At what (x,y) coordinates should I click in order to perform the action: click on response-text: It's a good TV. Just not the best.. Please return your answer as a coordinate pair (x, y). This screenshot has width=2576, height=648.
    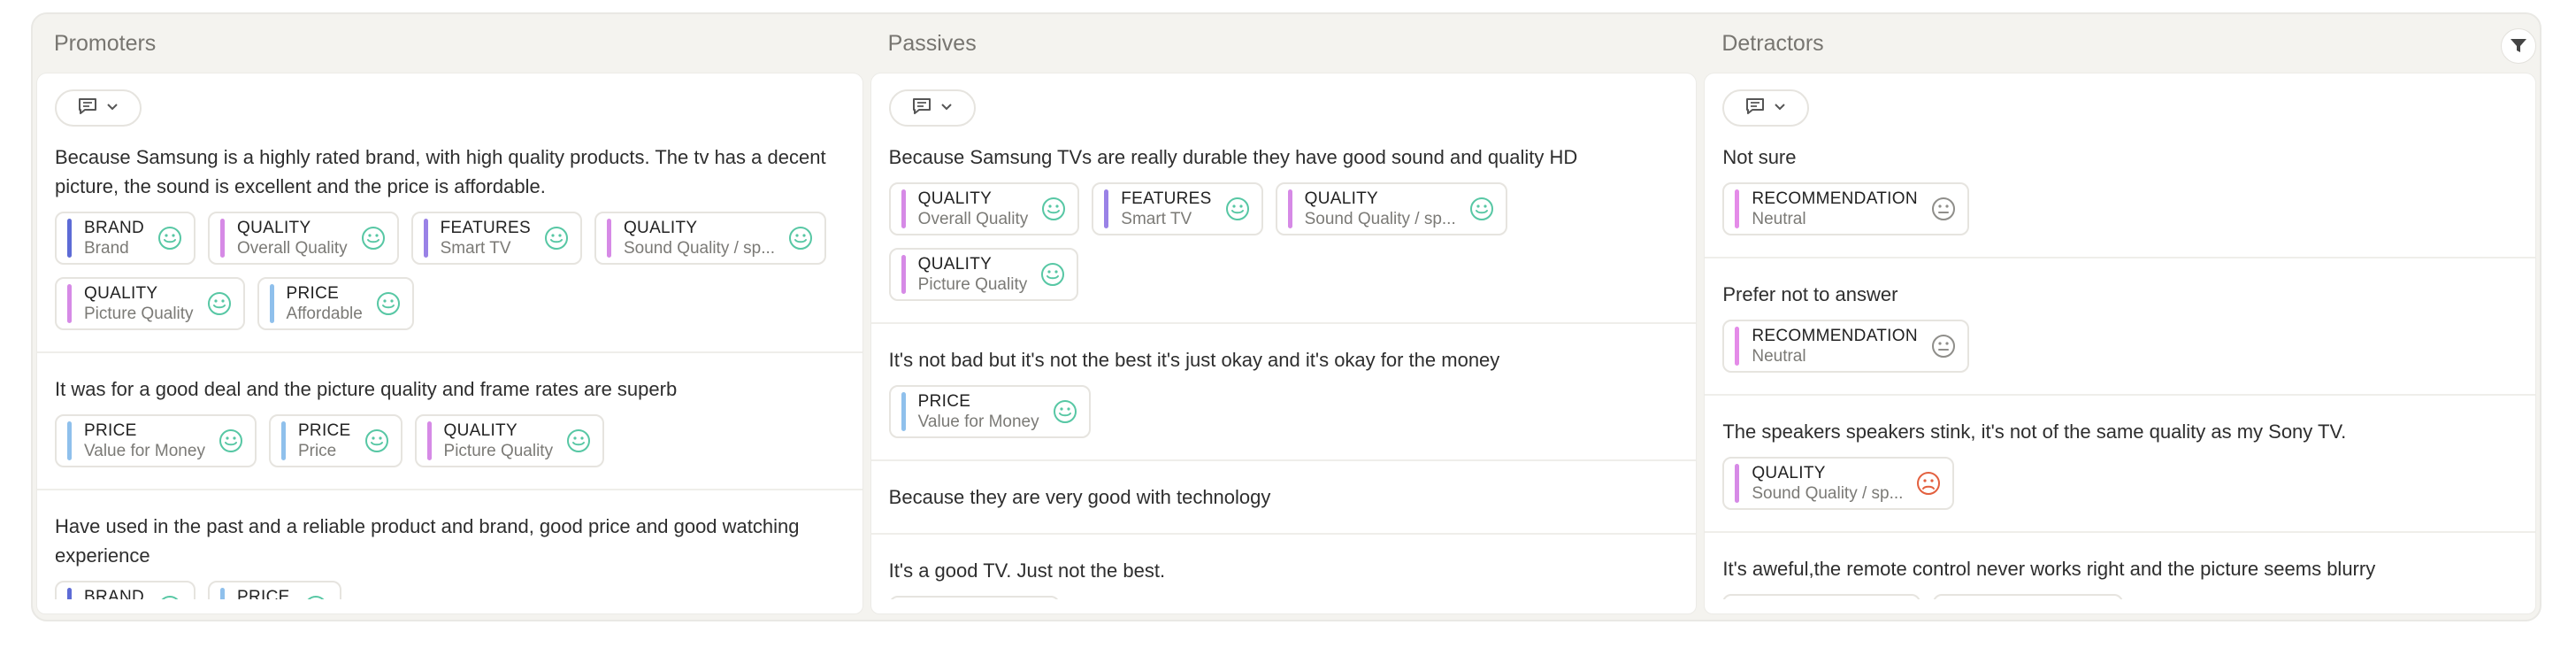
    Looking at the image, I should click on (1027, 570).